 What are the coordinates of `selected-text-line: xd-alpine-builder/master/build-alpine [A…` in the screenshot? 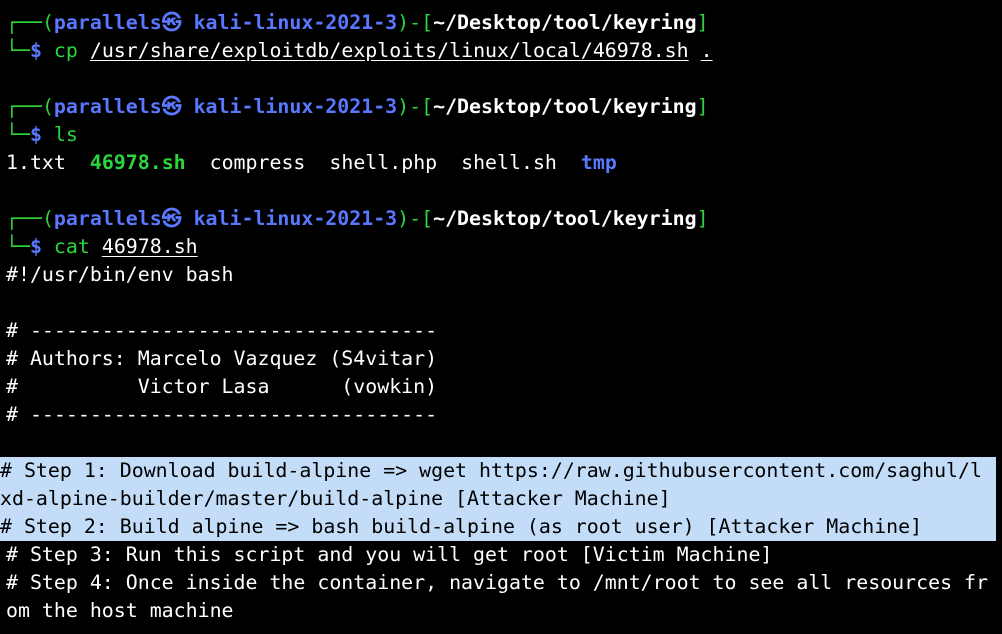 It's located at (498, 499).